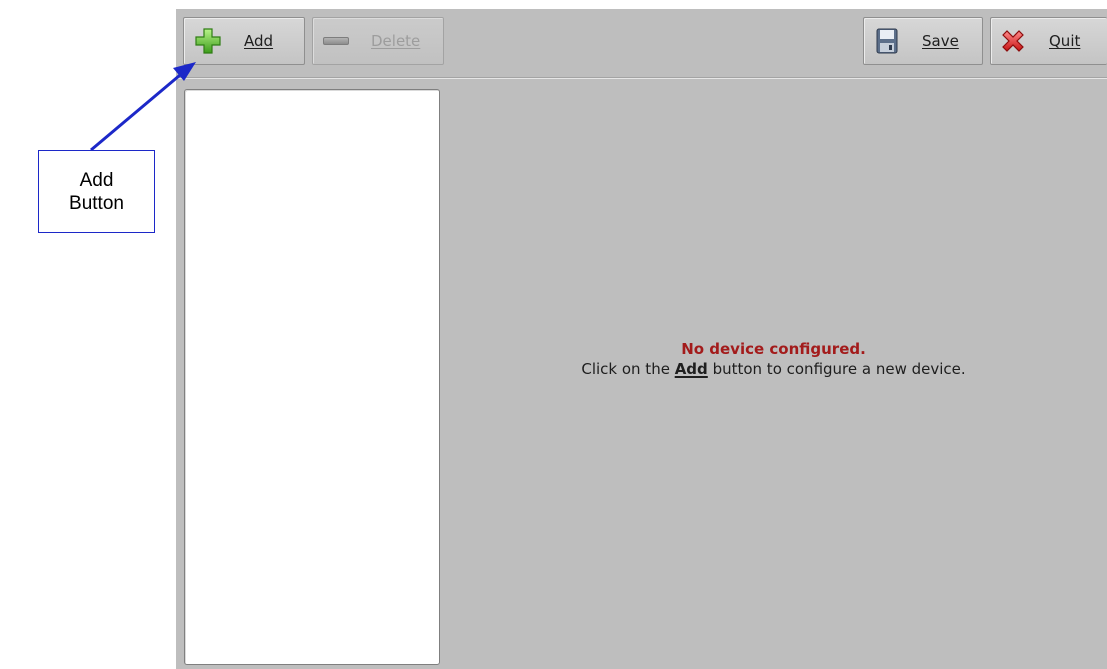  I want to click on save-button: Save, so click(923, 41).